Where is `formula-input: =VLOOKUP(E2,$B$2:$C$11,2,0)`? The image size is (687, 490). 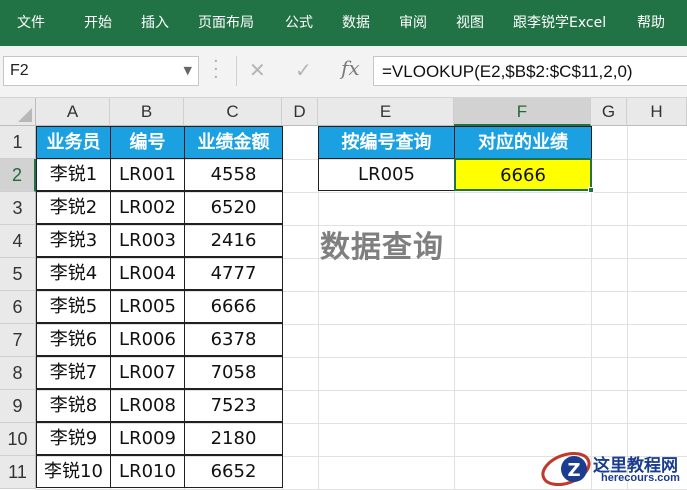
formula-input: =VLOOKUP(E2,$B$2:$C$11,2,0) is located at coordinates (530, 71).